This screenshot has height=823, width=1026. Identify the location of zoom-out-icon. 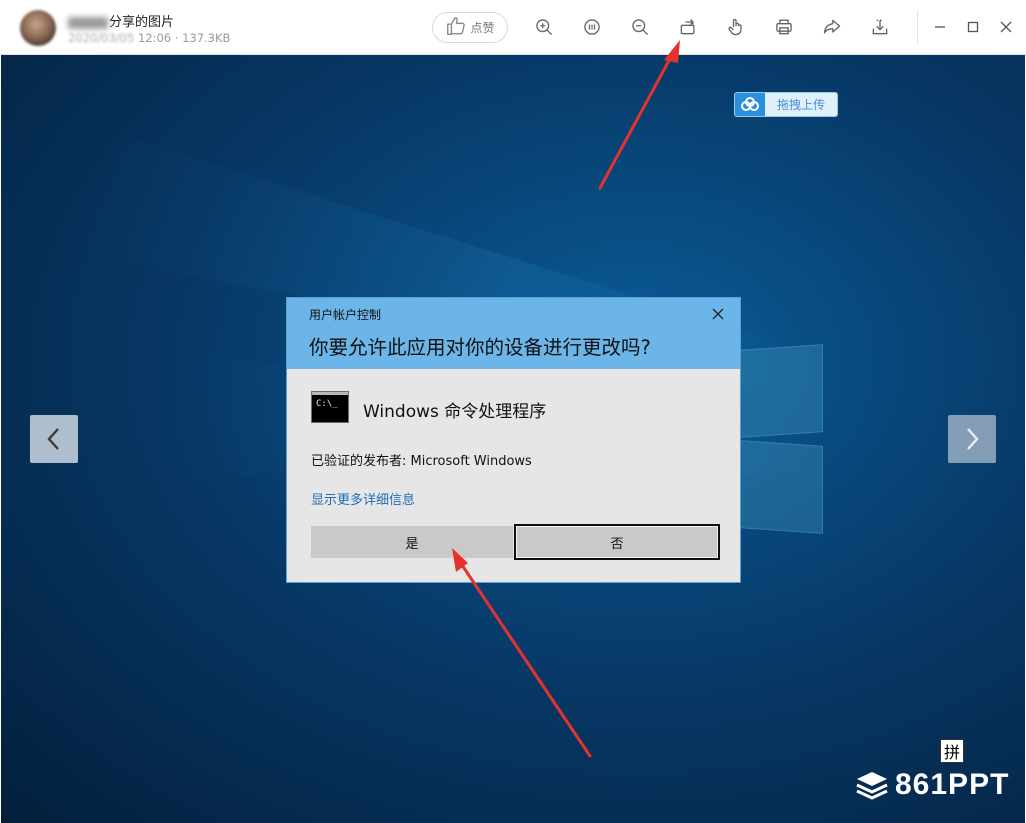
(640, 27).